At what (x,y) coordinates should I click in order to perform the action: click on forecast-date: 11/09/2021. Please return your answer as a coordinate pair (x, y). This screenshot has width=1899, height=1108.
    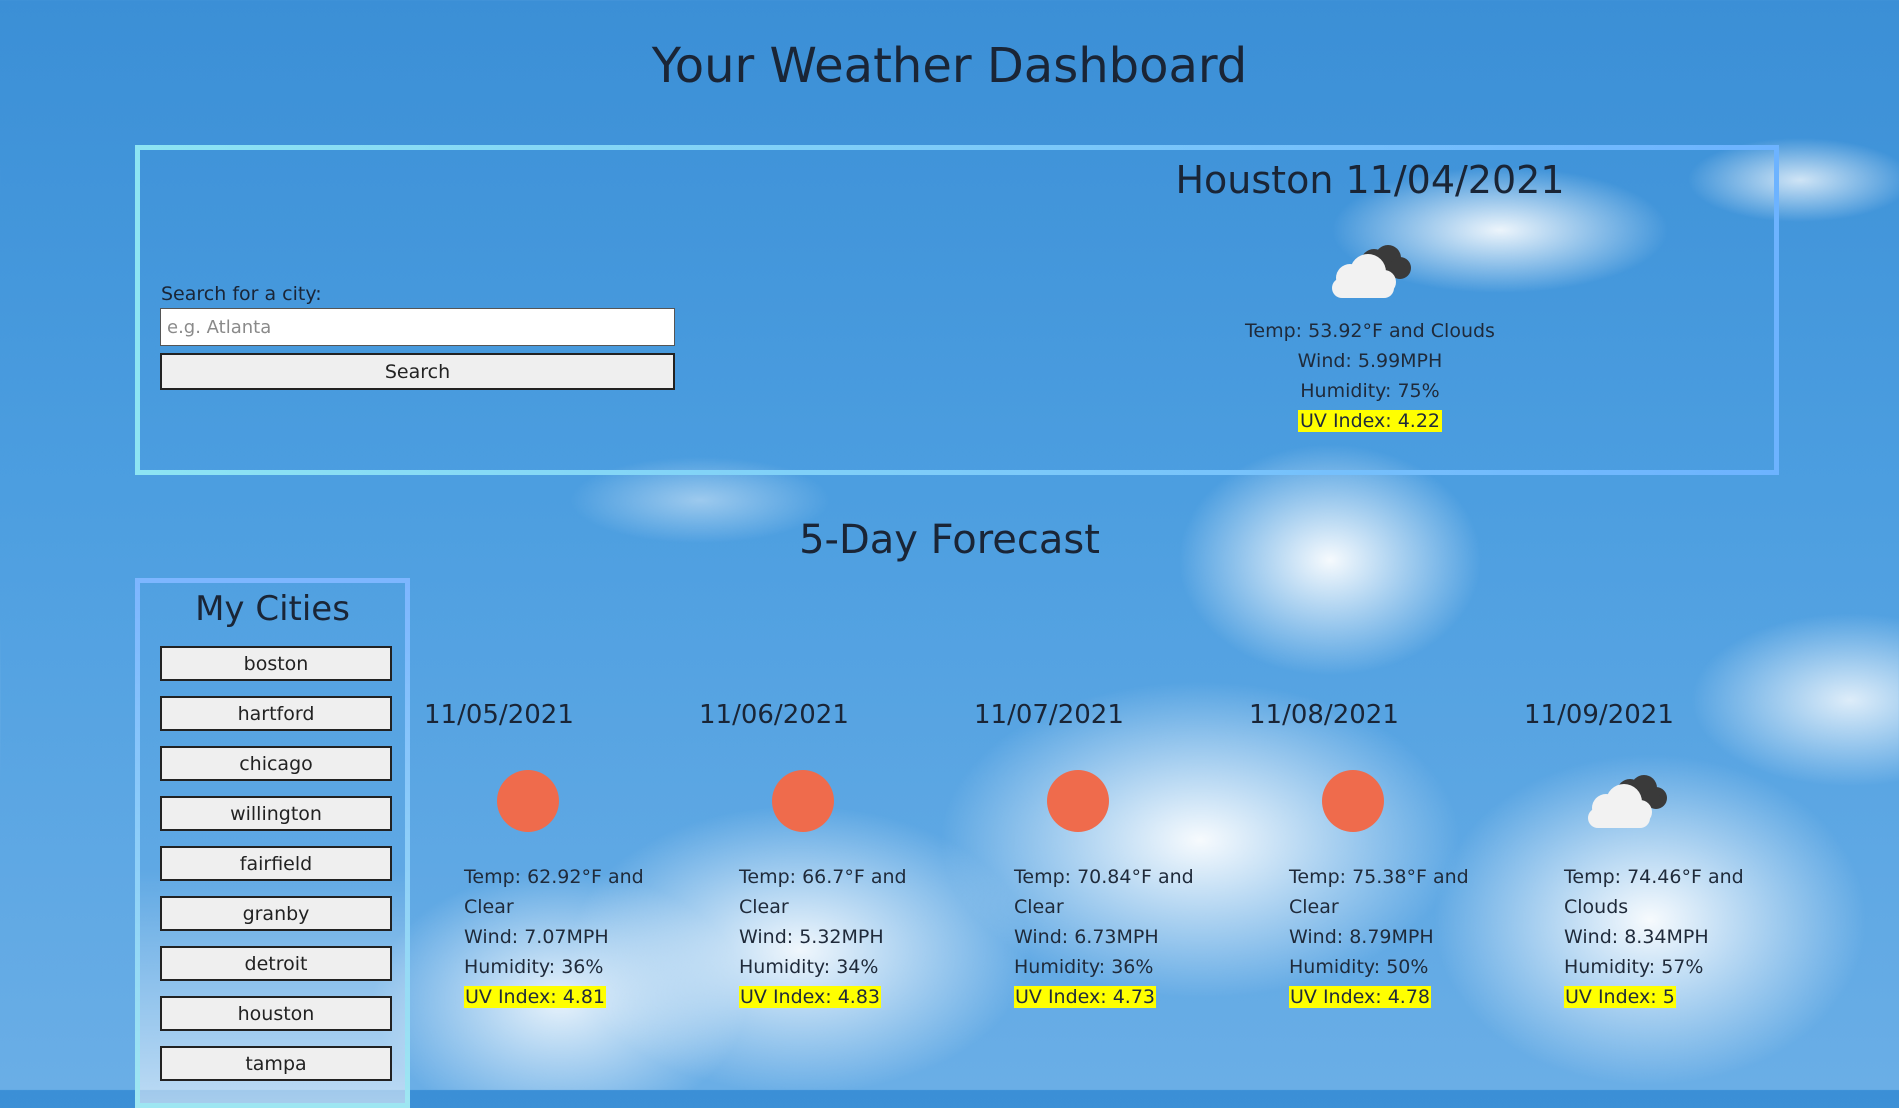
    Looking at the image, I should click on (1599, 715).